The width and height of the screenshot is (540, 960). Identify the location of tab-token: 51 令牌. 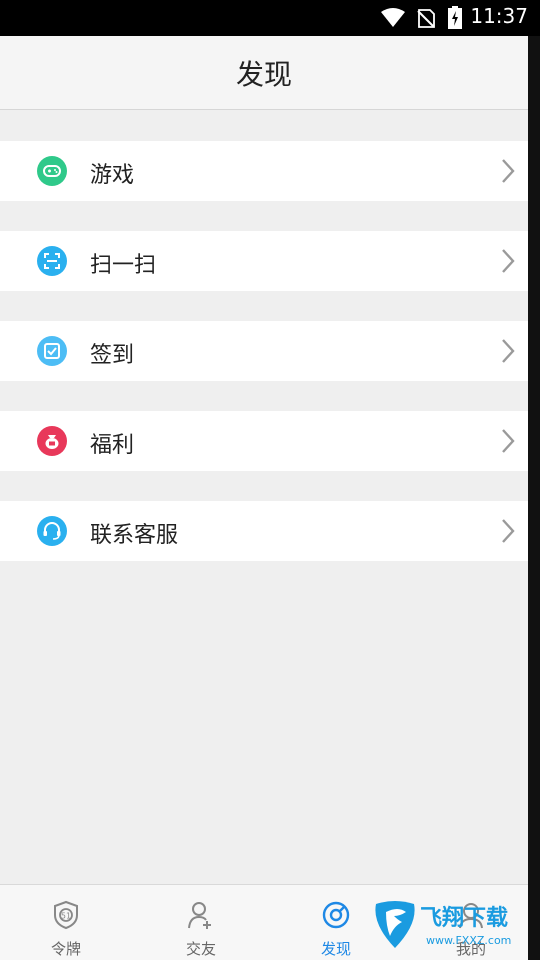
(66, 922).